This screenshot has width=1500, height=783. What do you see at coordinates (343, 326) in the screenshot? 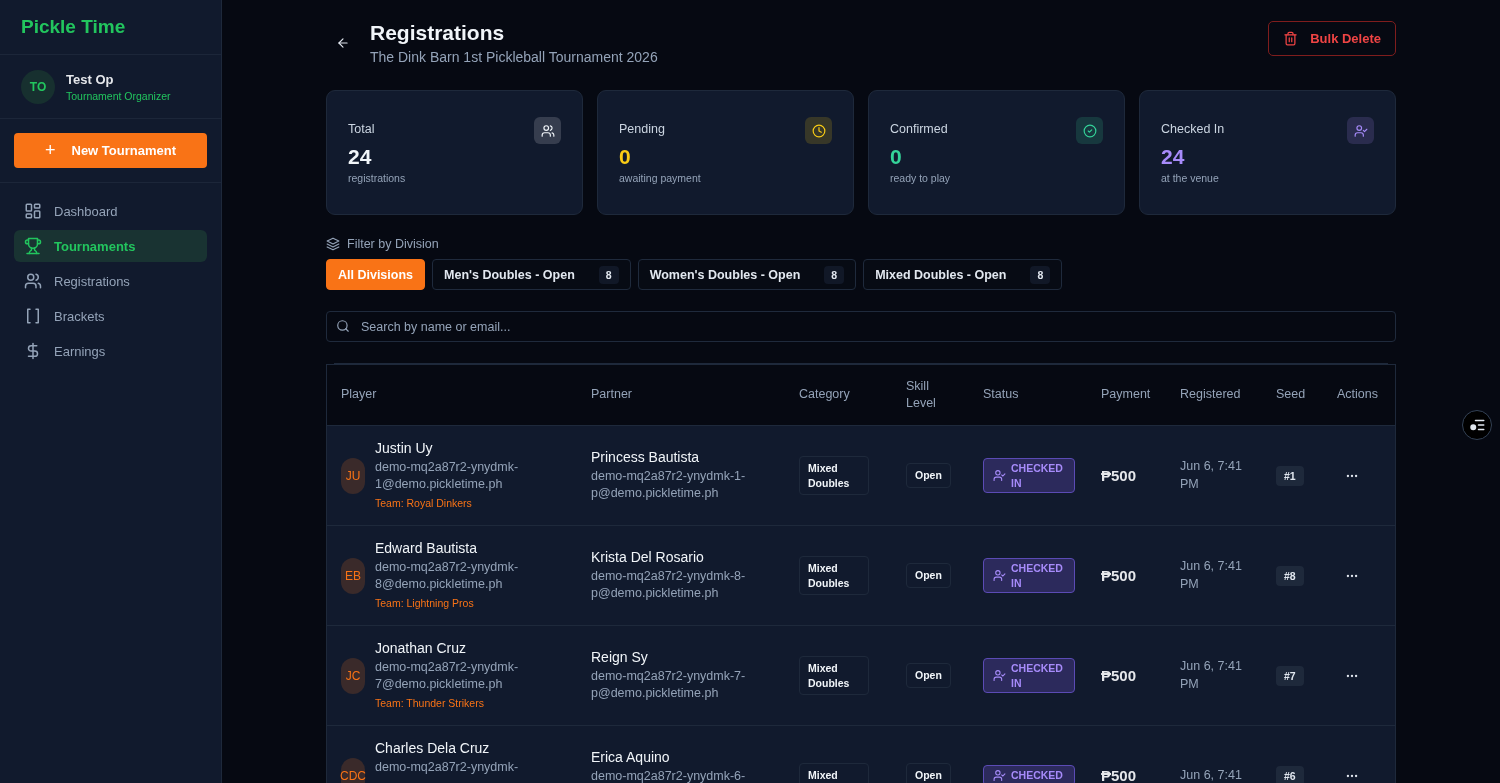
I see `search-icon` at bounding box center [343, 326].